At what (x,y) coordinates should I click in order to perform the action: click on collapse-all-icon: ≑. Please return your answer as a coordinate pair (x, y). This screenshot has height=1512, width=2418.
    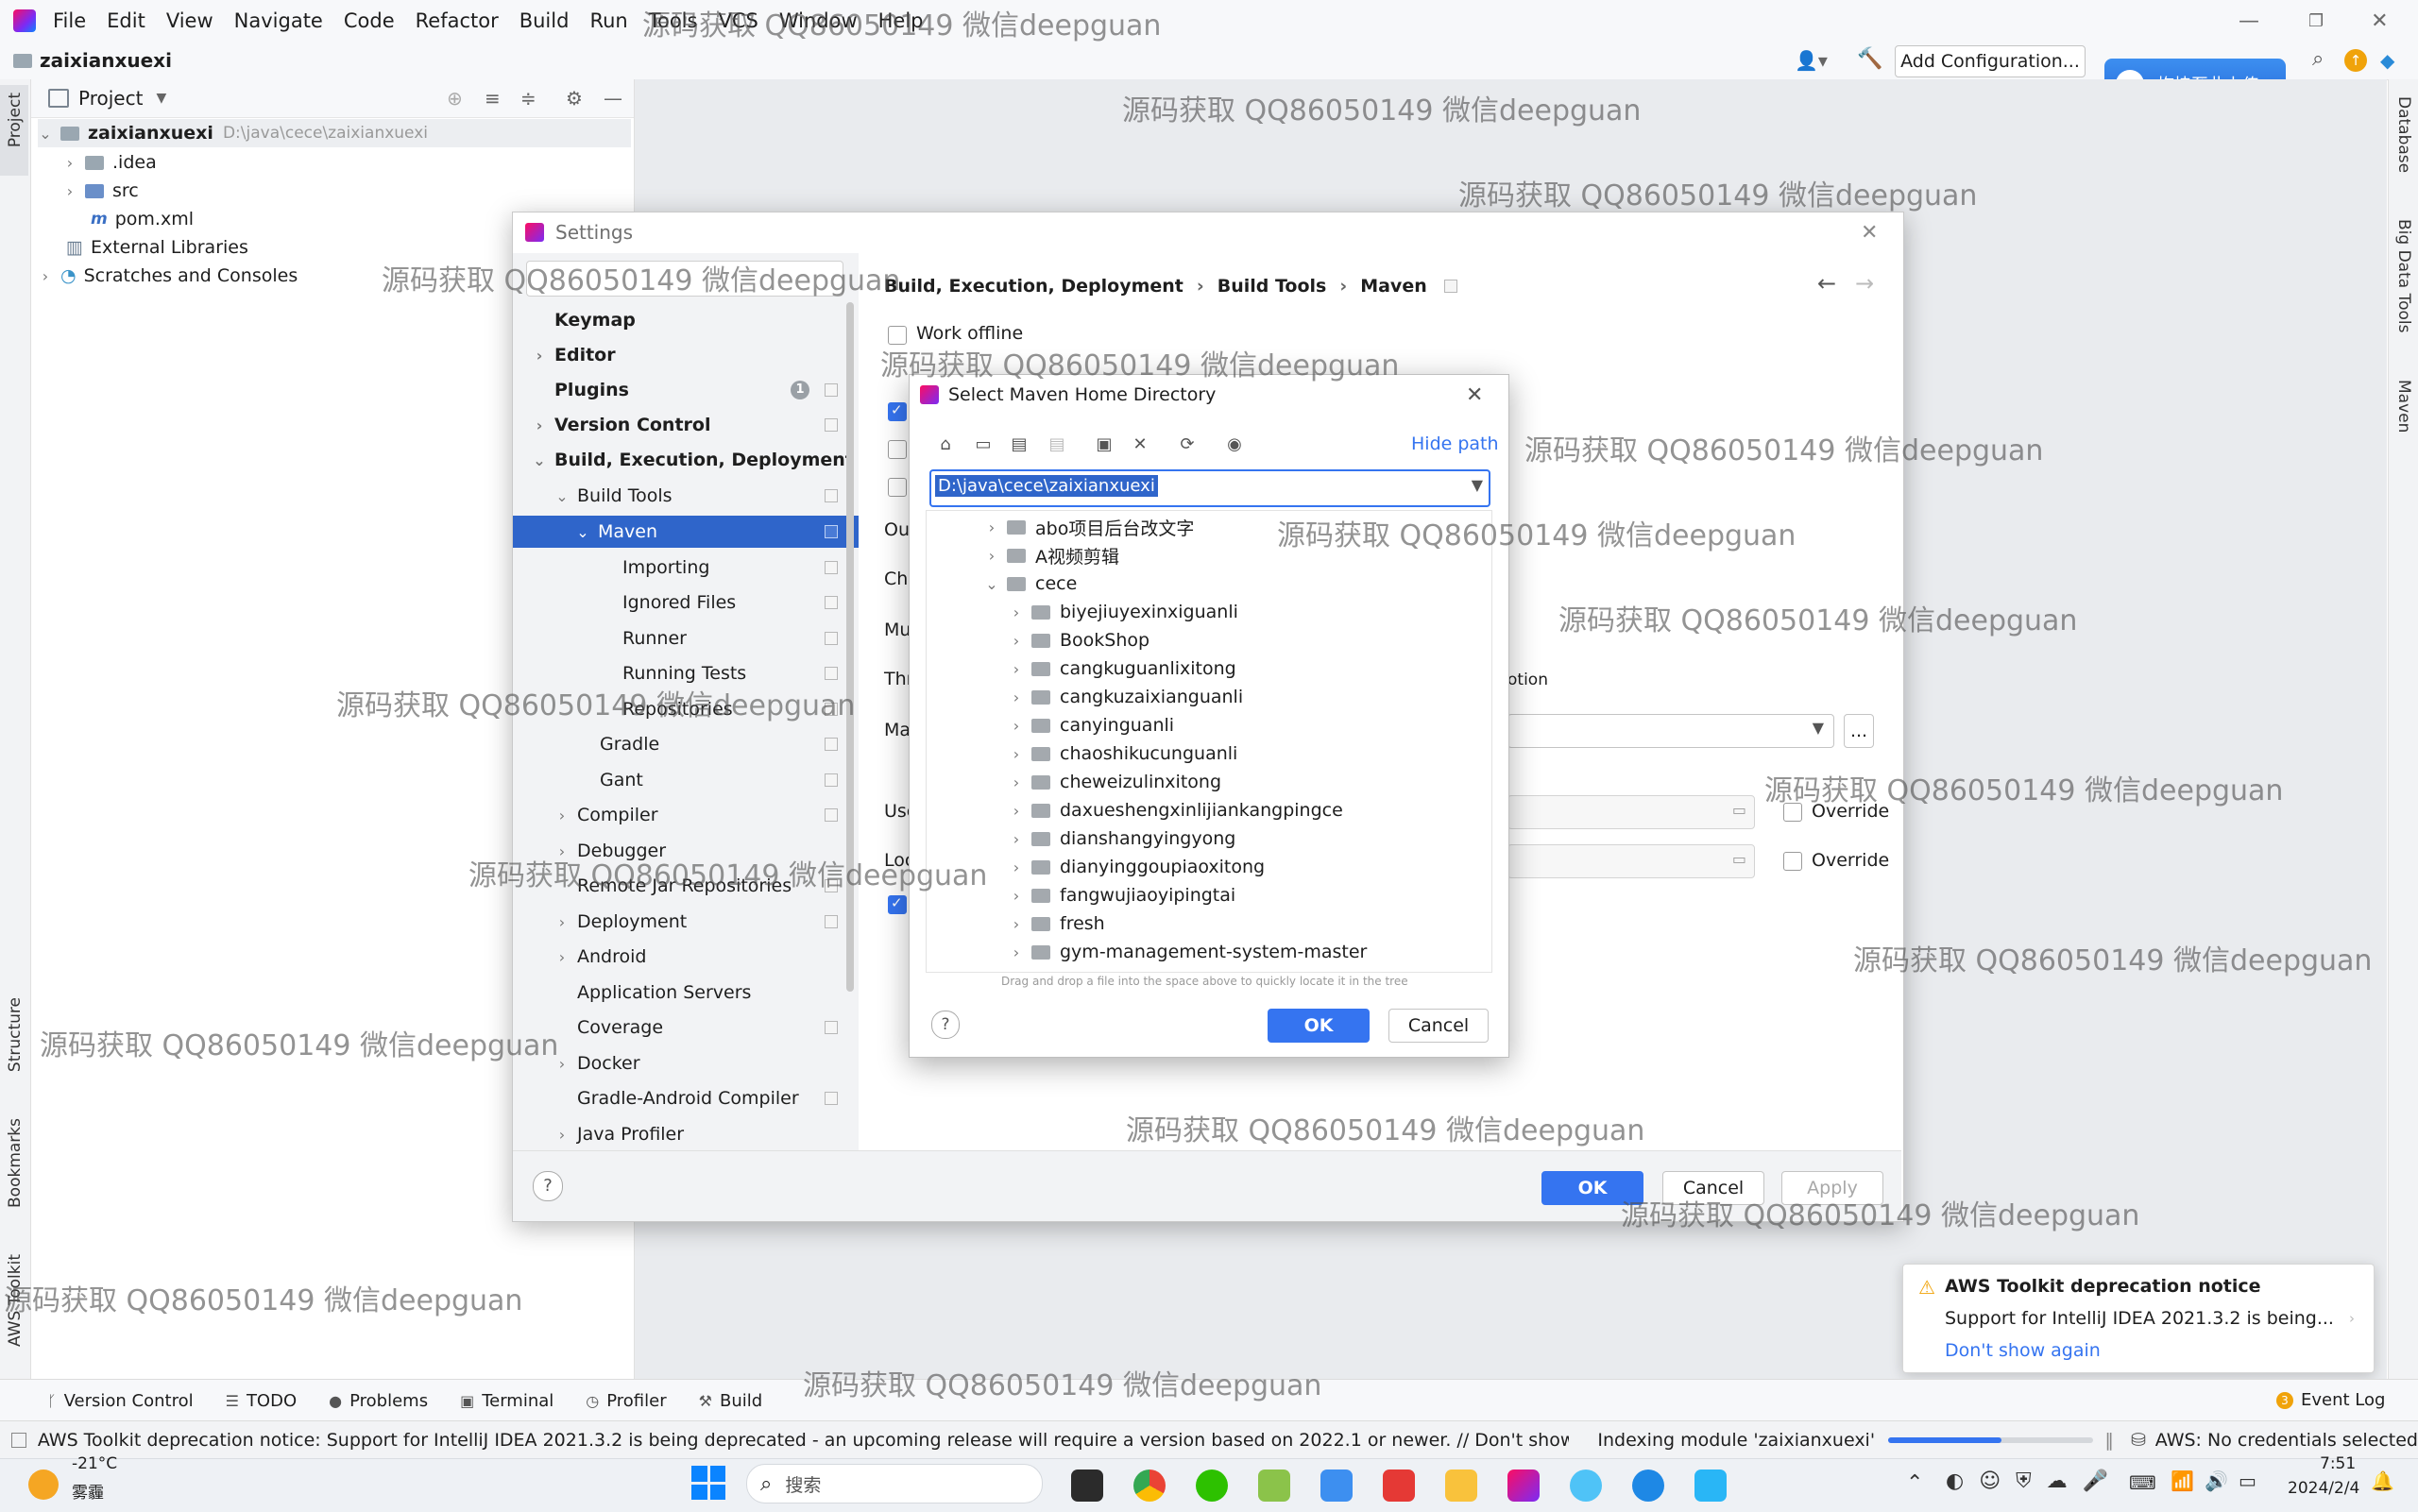
    Looking at the image, I should click on (528, 98).